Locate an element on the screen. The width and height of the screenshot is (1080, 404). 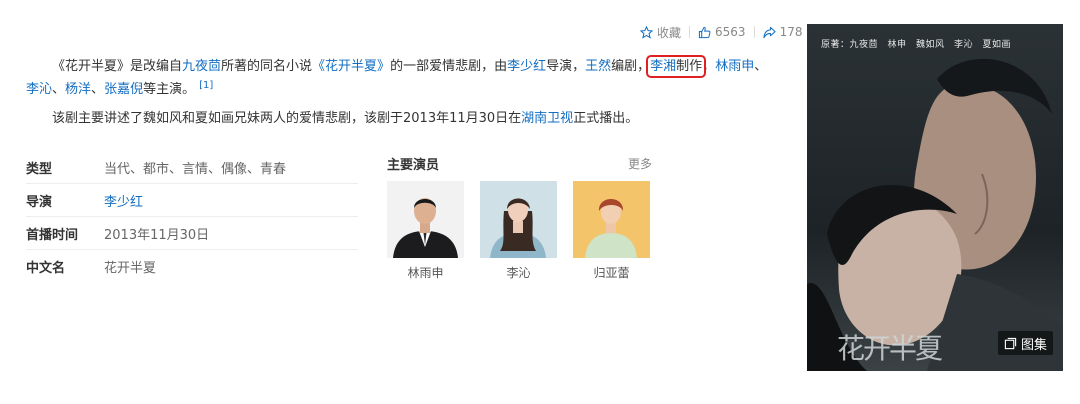
article-toolbar: 收藏 6563 178 is located at coordinates (721, 32).